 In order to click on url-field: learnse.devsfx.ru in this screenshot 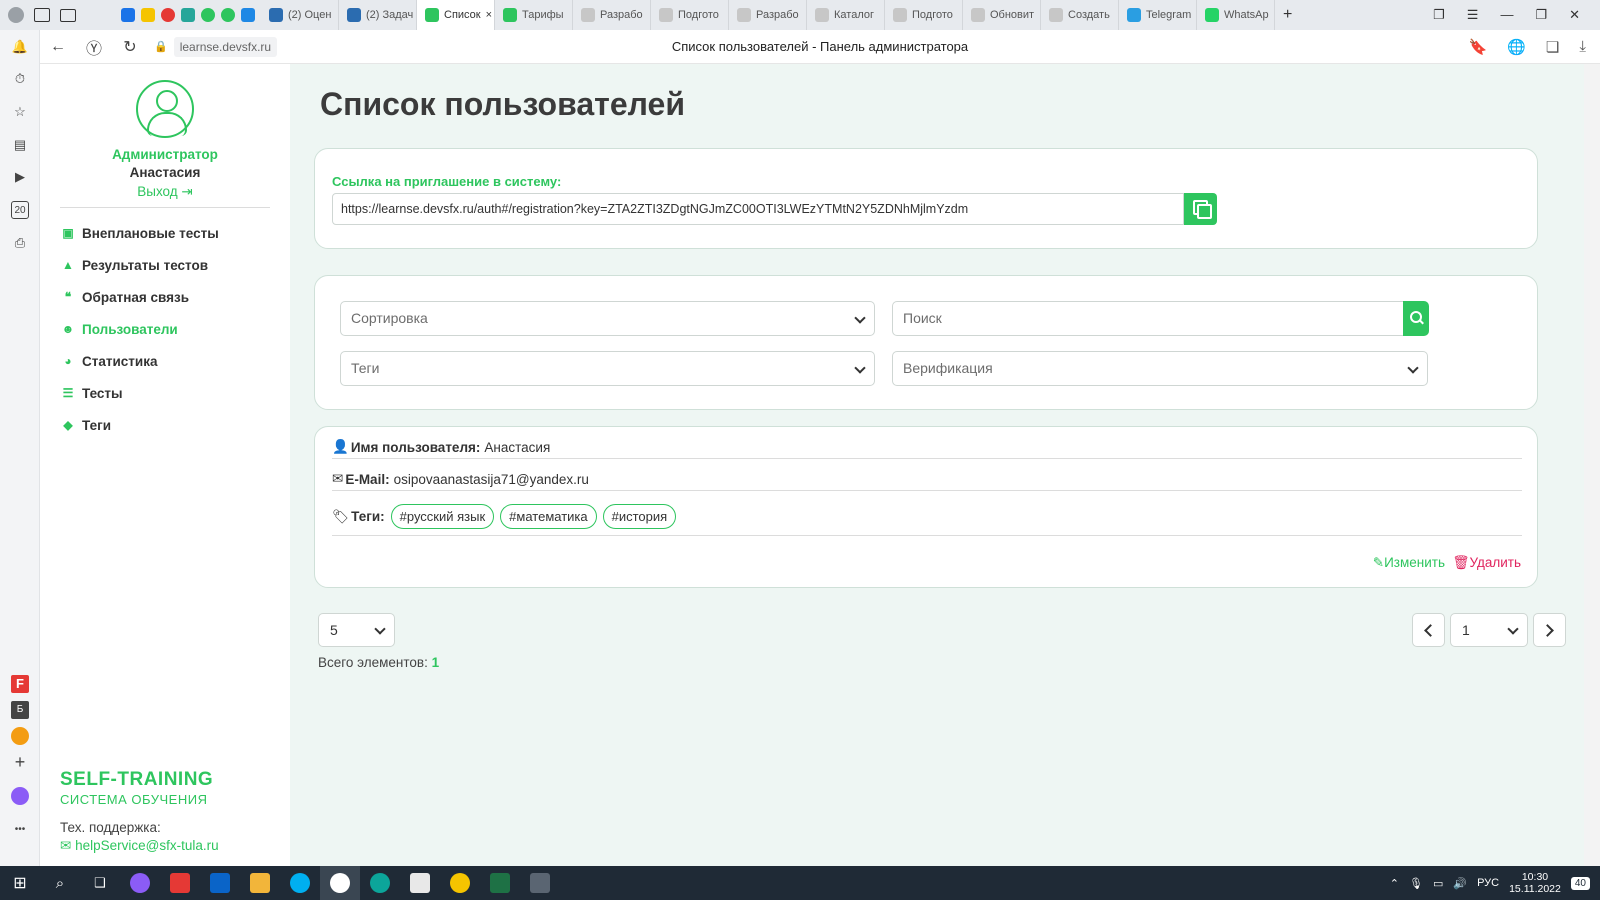, I will do `click(225, 46)`.